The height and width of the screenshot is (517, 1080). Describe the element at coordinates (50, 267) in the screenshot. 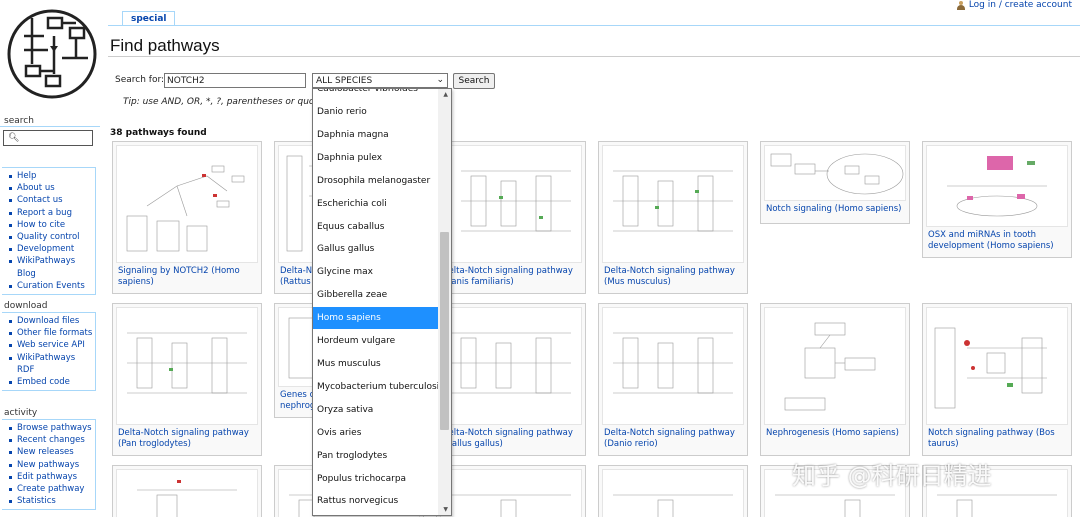

I see `sidebar-link-blog: WikiPathways Blog` at that location.